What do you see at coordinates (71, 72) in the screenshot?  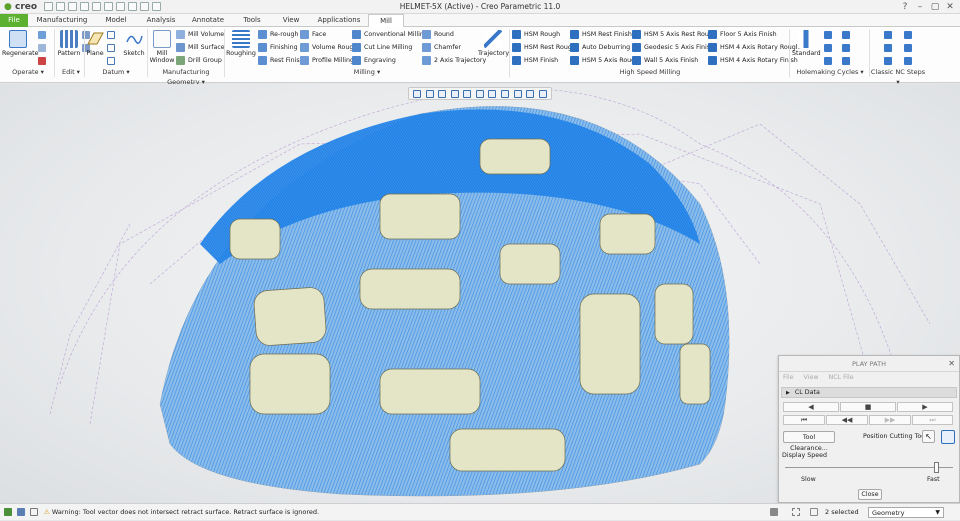 I see `group-edit: Edit ▾` at bounding box center [71, 72].